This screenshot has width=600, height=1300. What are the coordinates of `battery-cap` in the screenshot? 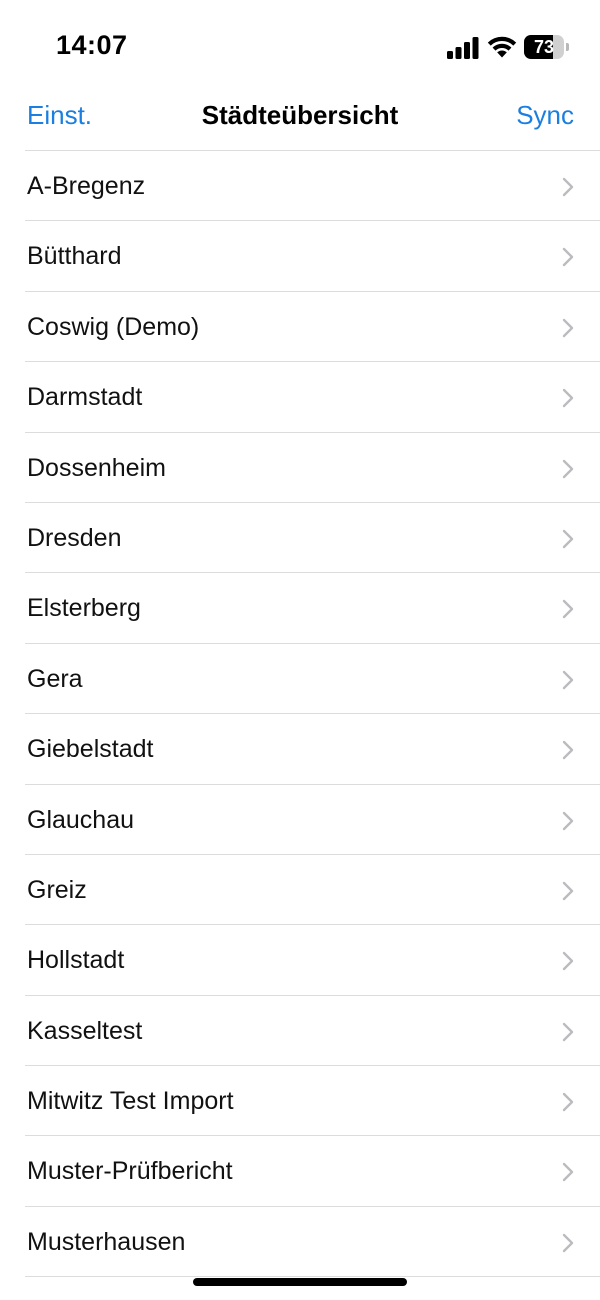 It's located at (567, 47).